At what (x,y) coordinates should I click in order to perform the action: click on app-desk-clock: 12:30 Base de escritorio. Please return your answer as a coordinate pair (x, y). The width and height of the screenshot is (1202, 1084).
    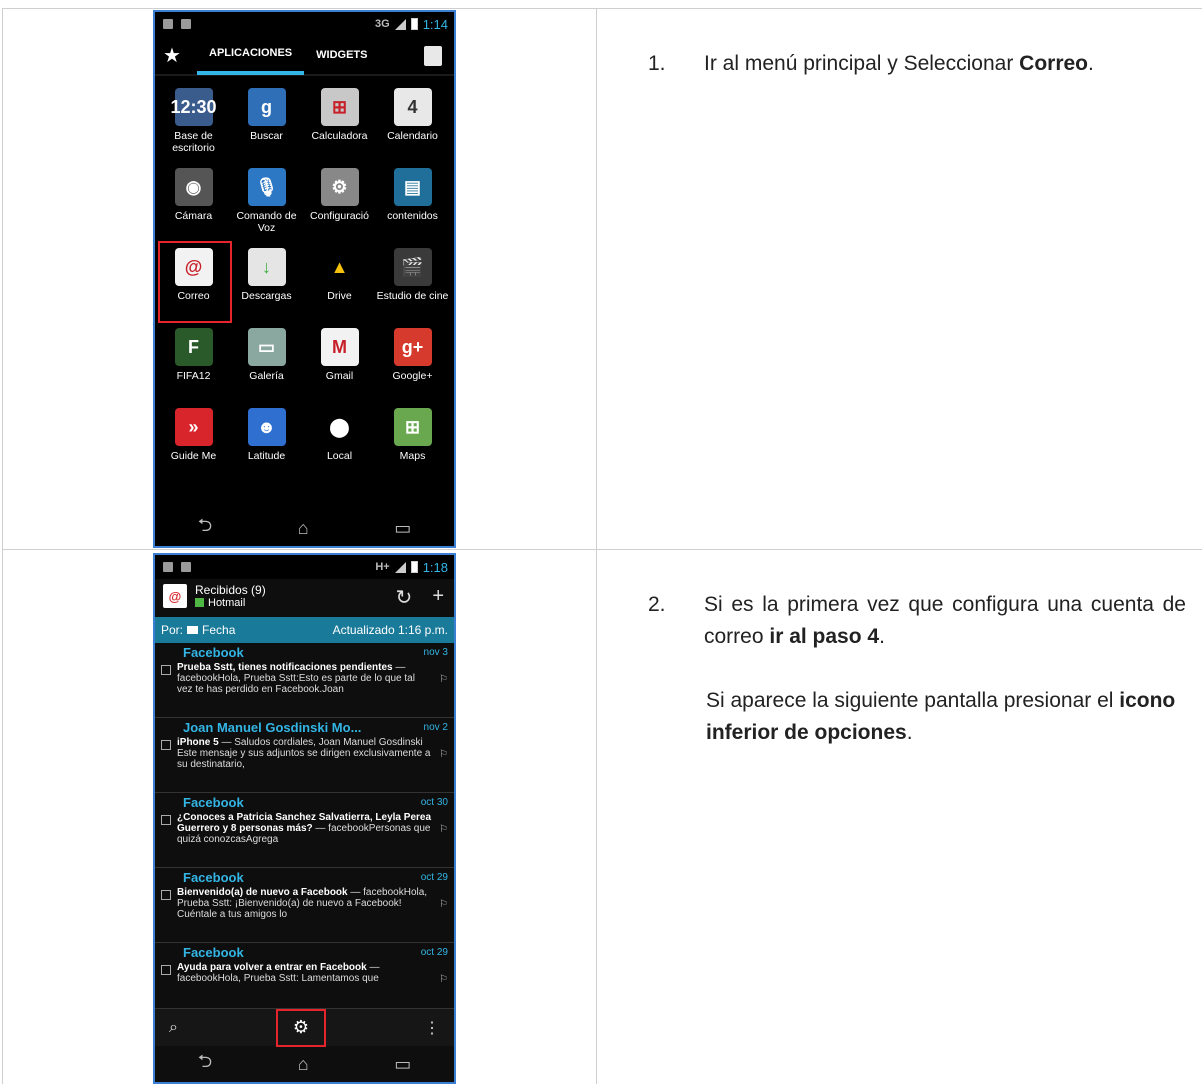
    Looking at the image, I should click on (193, 124).